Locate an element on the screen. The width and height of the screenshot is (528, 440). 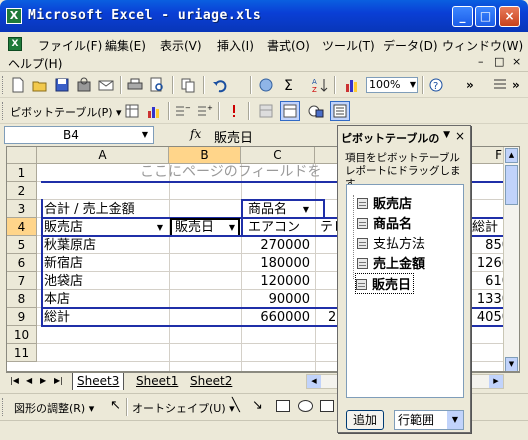
open-icon is located at coordinates (40, 85).